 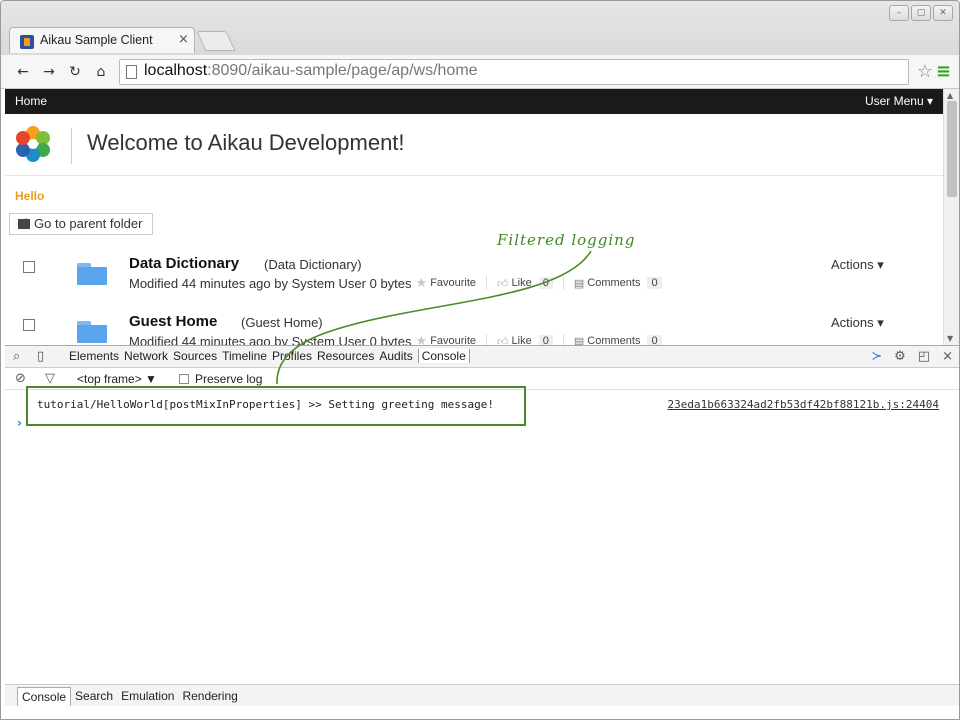 I want to click on preserve-log-checkbox, so click(x=184, y=379).